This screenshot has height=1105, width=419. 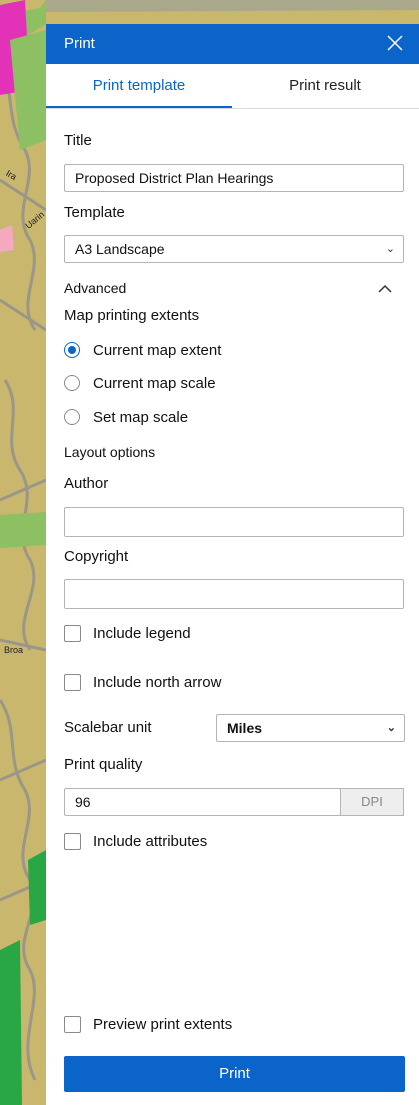 I want to click on map-street-label: Broa, so click(x=14, y=650).